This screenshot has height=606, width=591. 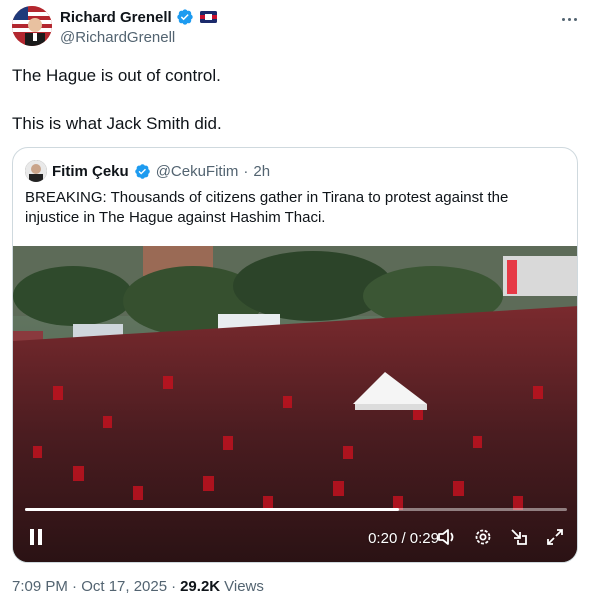 I want to click on author-name: Richard Grenell, so click(x=116, y=17).